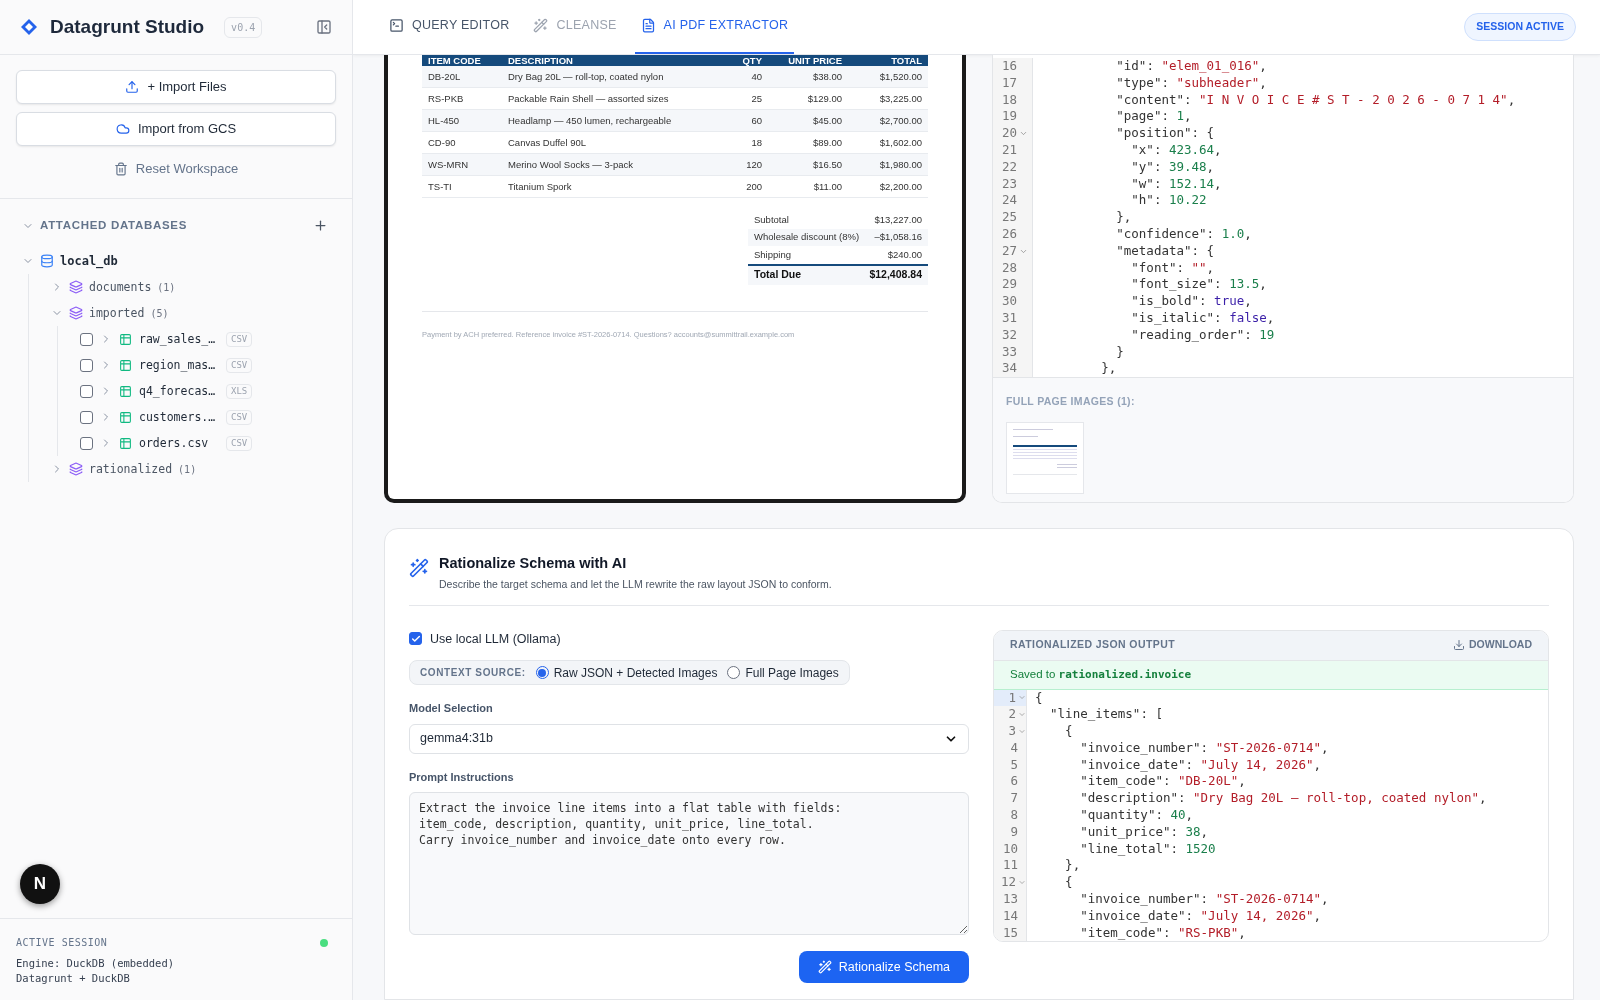 This screenshot has height=1000, width=1600. What do you see at coordinates (626, 672) in the screenshot?
I see `context-radio-option: Raw JSON + Detected Images` at bounding box center [626, 672].